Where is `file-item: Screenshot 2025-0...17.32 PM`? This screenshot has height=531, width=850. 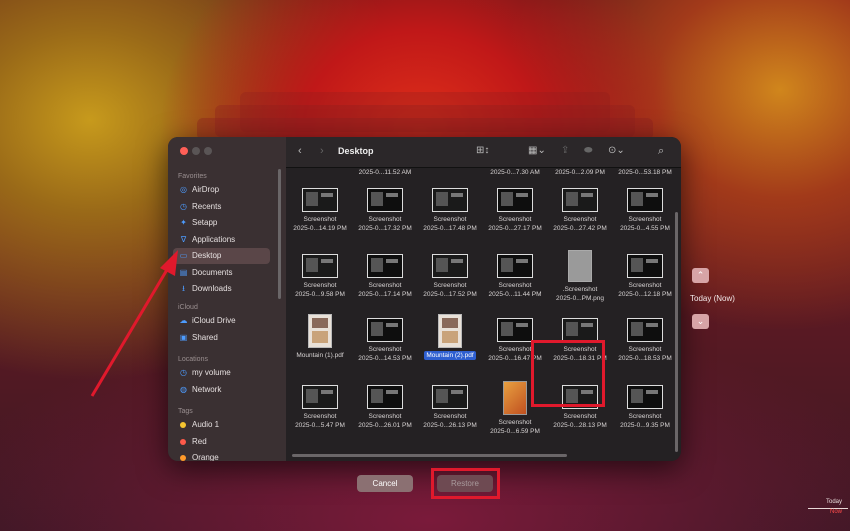
file-item: Screenshot 2025-0...17.32 PM is located at coordinates (385, 210).